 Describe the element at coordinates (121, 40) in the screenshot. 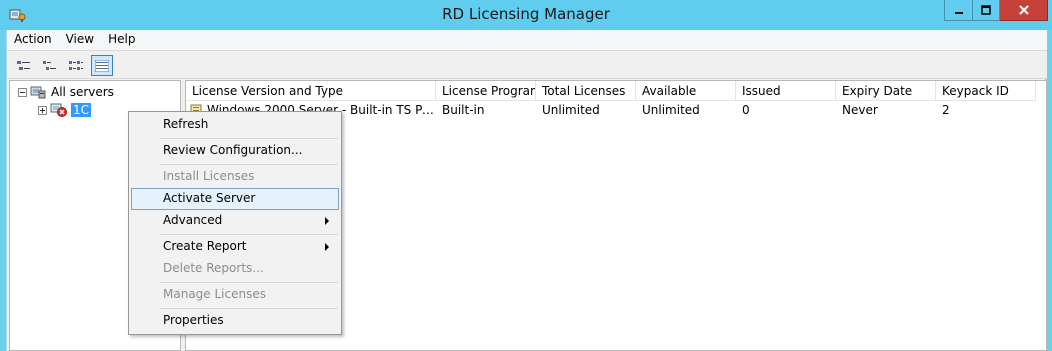

I see `menu-help: Help` at that location.